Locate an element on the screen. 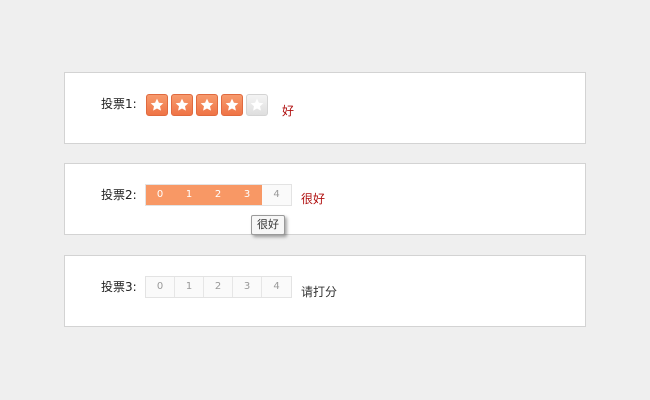 This screenshot has height=400, width=650. vote-2-label: 投票2: is located at coordinates (119, 195).